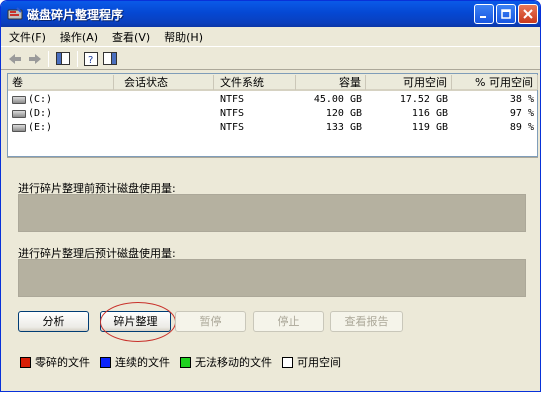  I want to click on free-space-swatch, so click(287, 362).